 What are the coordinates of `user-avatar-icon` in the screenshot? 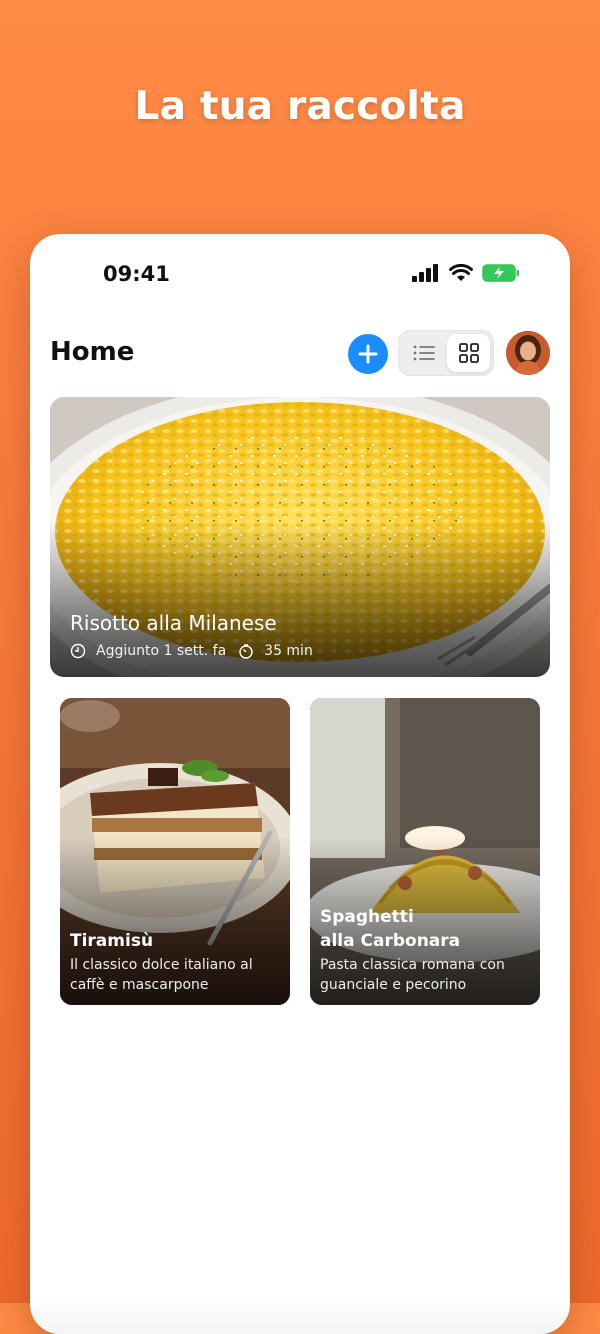 It's located at (528, 353).